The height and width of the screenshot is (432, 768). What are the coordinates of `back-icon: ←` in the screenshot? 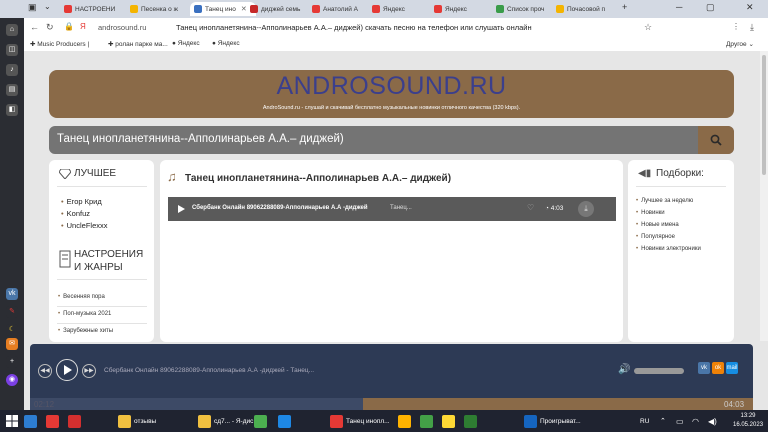 It's located at (34, 27).